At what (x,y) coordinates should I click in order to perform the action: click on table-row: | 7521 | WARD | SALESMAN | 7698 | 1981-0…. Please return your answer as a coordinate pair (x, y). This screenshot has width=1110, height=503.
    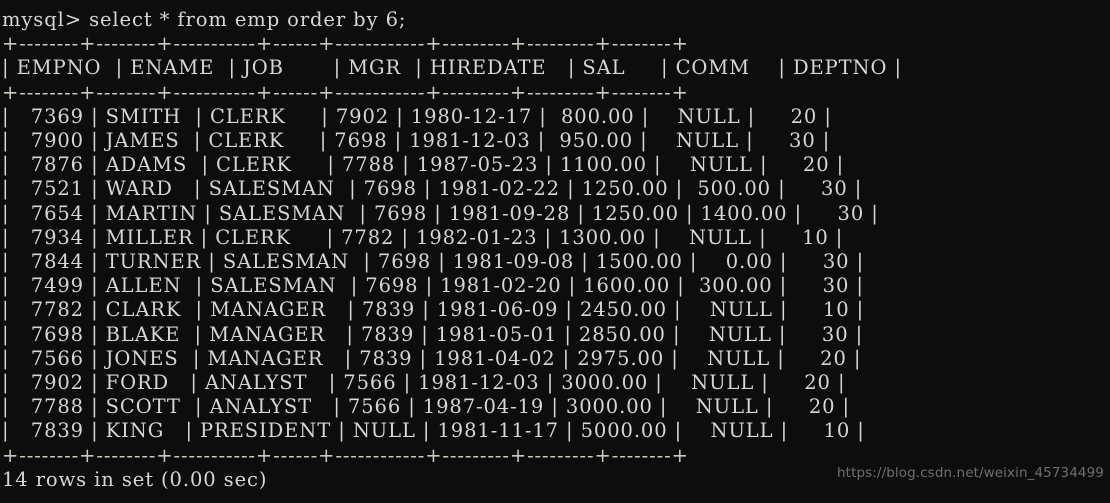
    Looking at the image, I should click on (432, 189).